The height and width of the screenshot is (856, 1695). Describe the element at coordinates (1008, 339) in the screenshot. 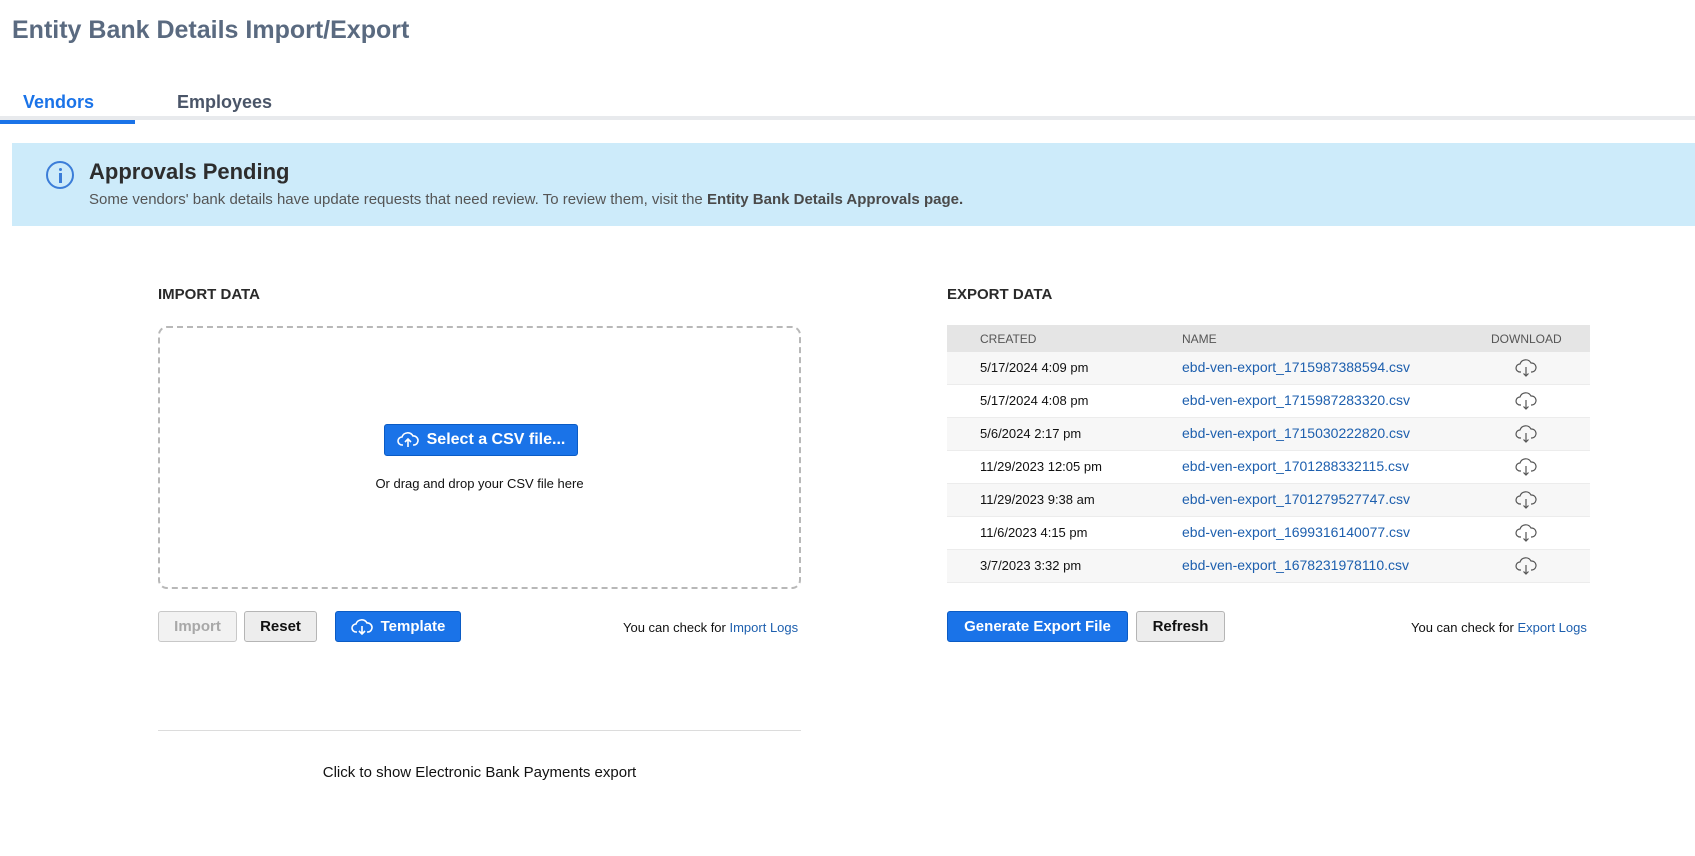

I see `column-created: CREATED` at that location.